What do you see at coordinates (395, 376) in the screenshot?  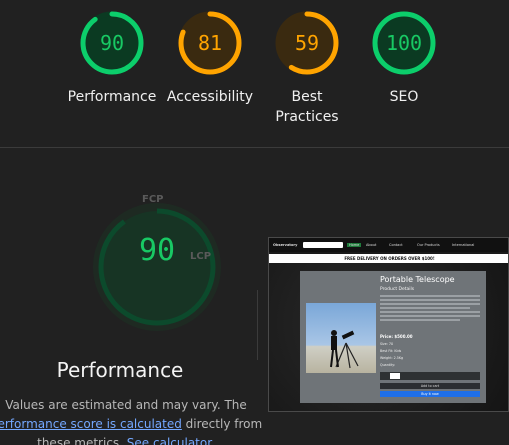 I see `screenshot-quantity-box` at bounding box center [395, 376].